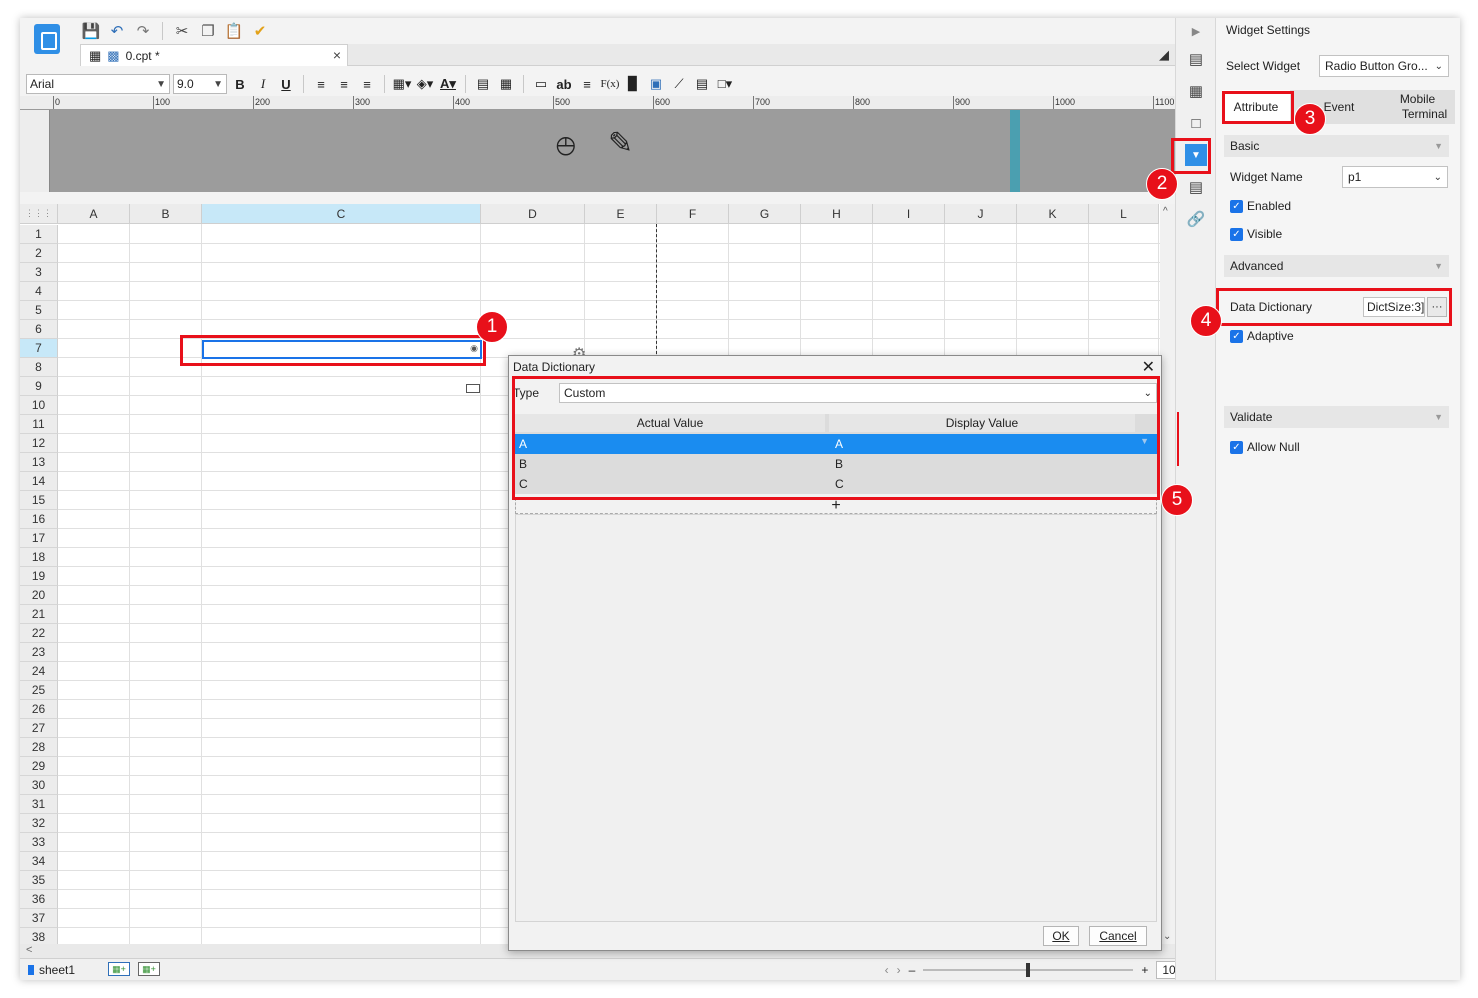 The height and width of the screenshot is (998, 1478). I want to click on column-header-a: A, so click(94, 214).